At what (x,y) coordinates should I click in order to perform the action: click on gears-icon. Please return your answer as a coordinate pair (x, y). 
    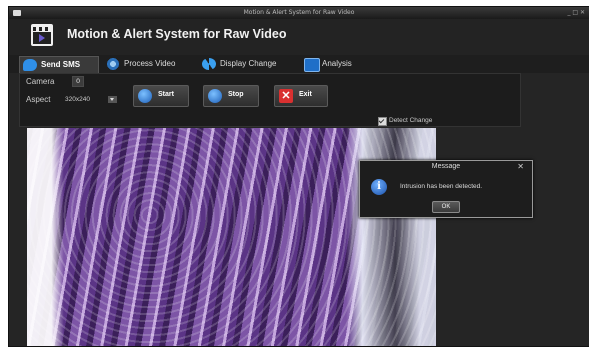
    Looking at the image, I should click on (113, 64).